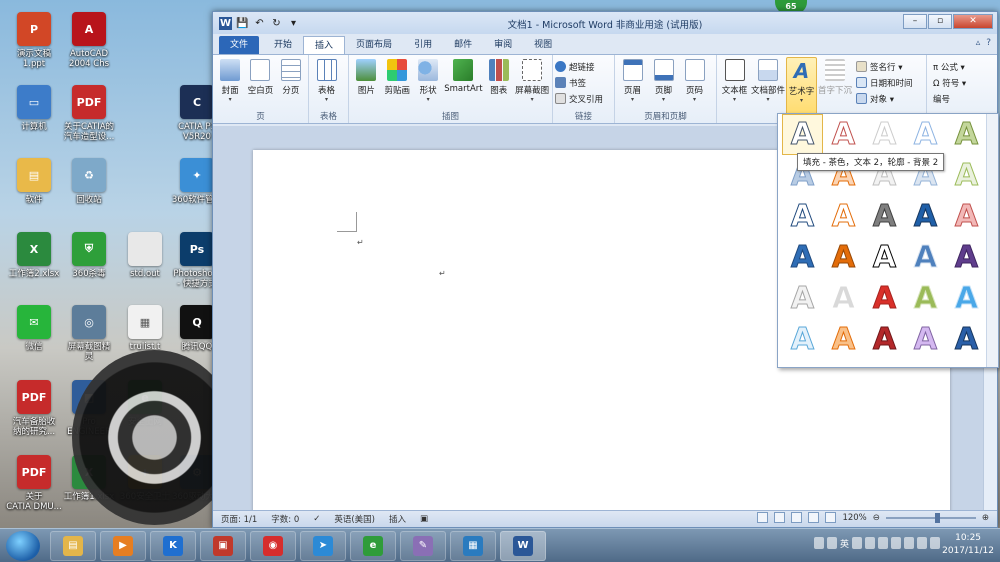 Image resolution: width=1000 pixels, height=562 pixels. I want to click on desktop-icon: ✉ 微信, so click(34, 328).